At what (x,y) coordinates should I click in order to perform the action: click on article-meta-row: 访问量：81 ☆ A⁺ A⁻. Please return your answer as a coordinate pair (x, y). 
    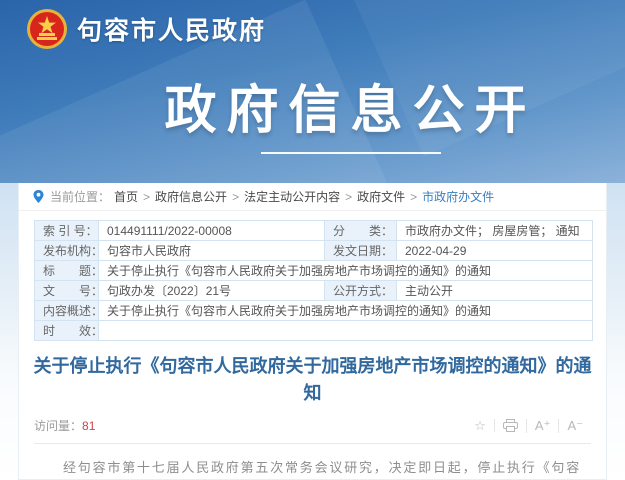
    Looking at the image, I should click on (312, 425).